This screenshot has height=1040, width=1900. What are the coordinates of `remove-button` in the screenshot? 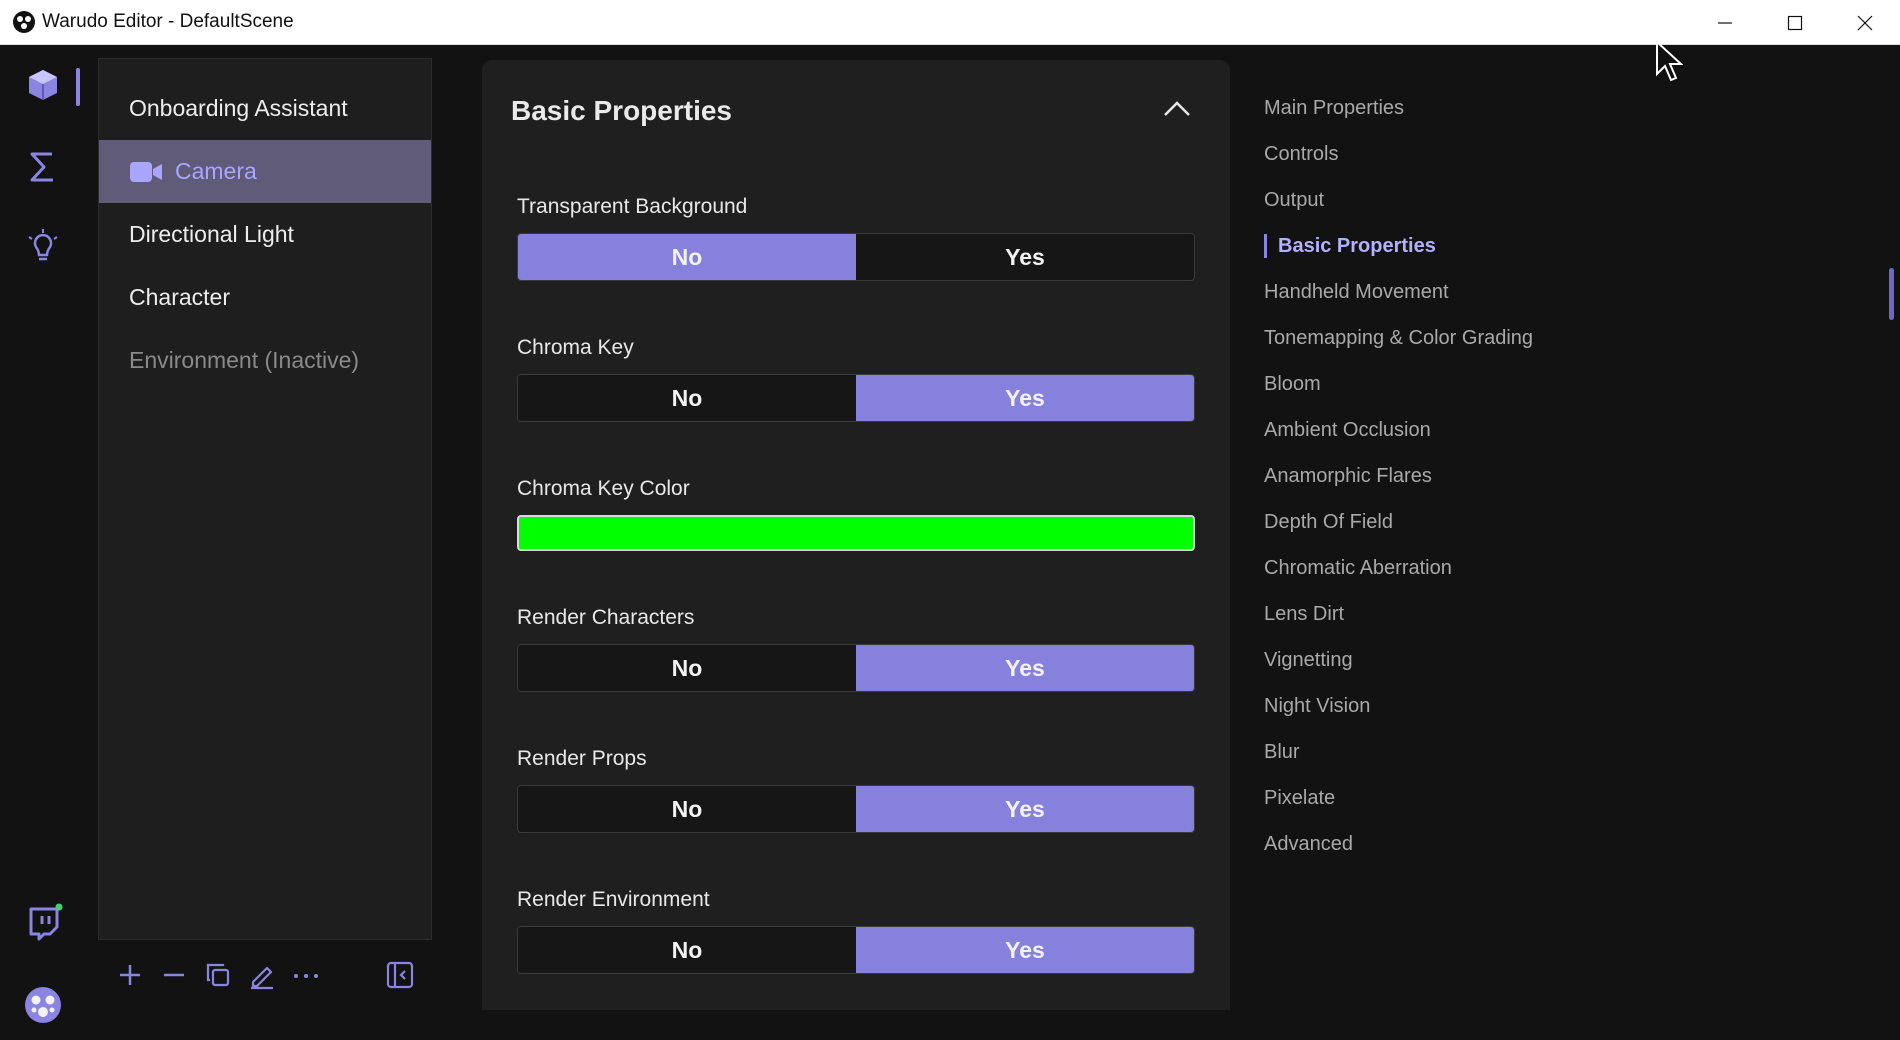 It's located at (174, 975).